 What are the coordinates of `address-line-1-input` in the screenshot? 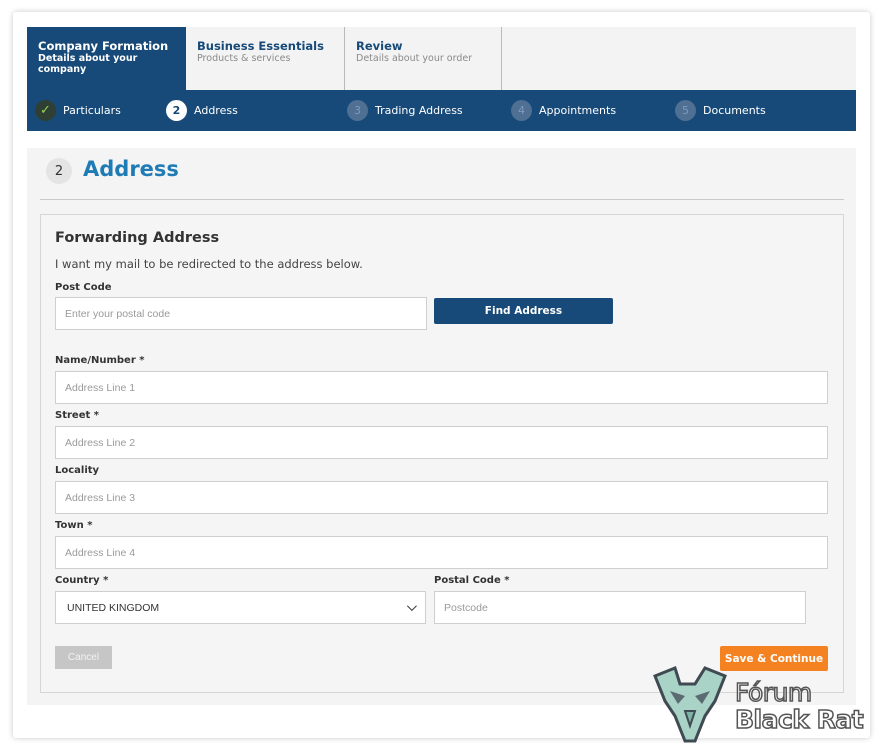 It's located at (441, 387).